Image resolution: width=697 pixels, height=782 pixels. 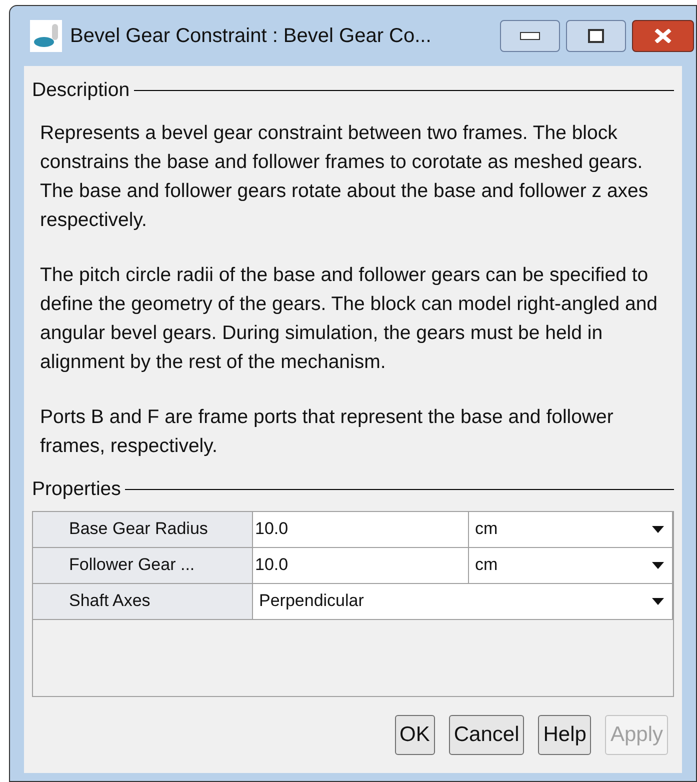 What do you see at coordinates (311, 601) in the screenshot?
I see `axes-text: Perpendicular` at bounding box center [311, 601].